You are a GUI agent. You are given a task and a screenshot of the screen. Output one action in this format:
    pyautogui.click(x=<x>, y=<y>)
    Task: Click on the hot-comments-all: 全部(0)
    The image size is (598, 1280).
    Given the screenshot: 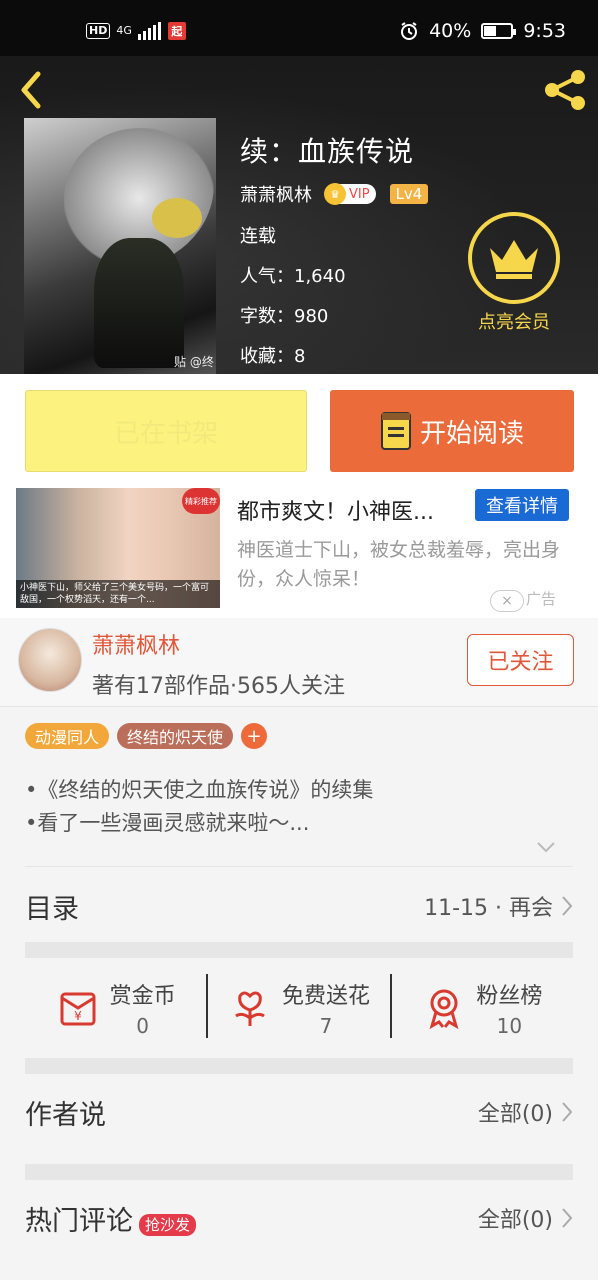 What is the action you would take?
    pyautogui.click(x=525, y=1218)
    